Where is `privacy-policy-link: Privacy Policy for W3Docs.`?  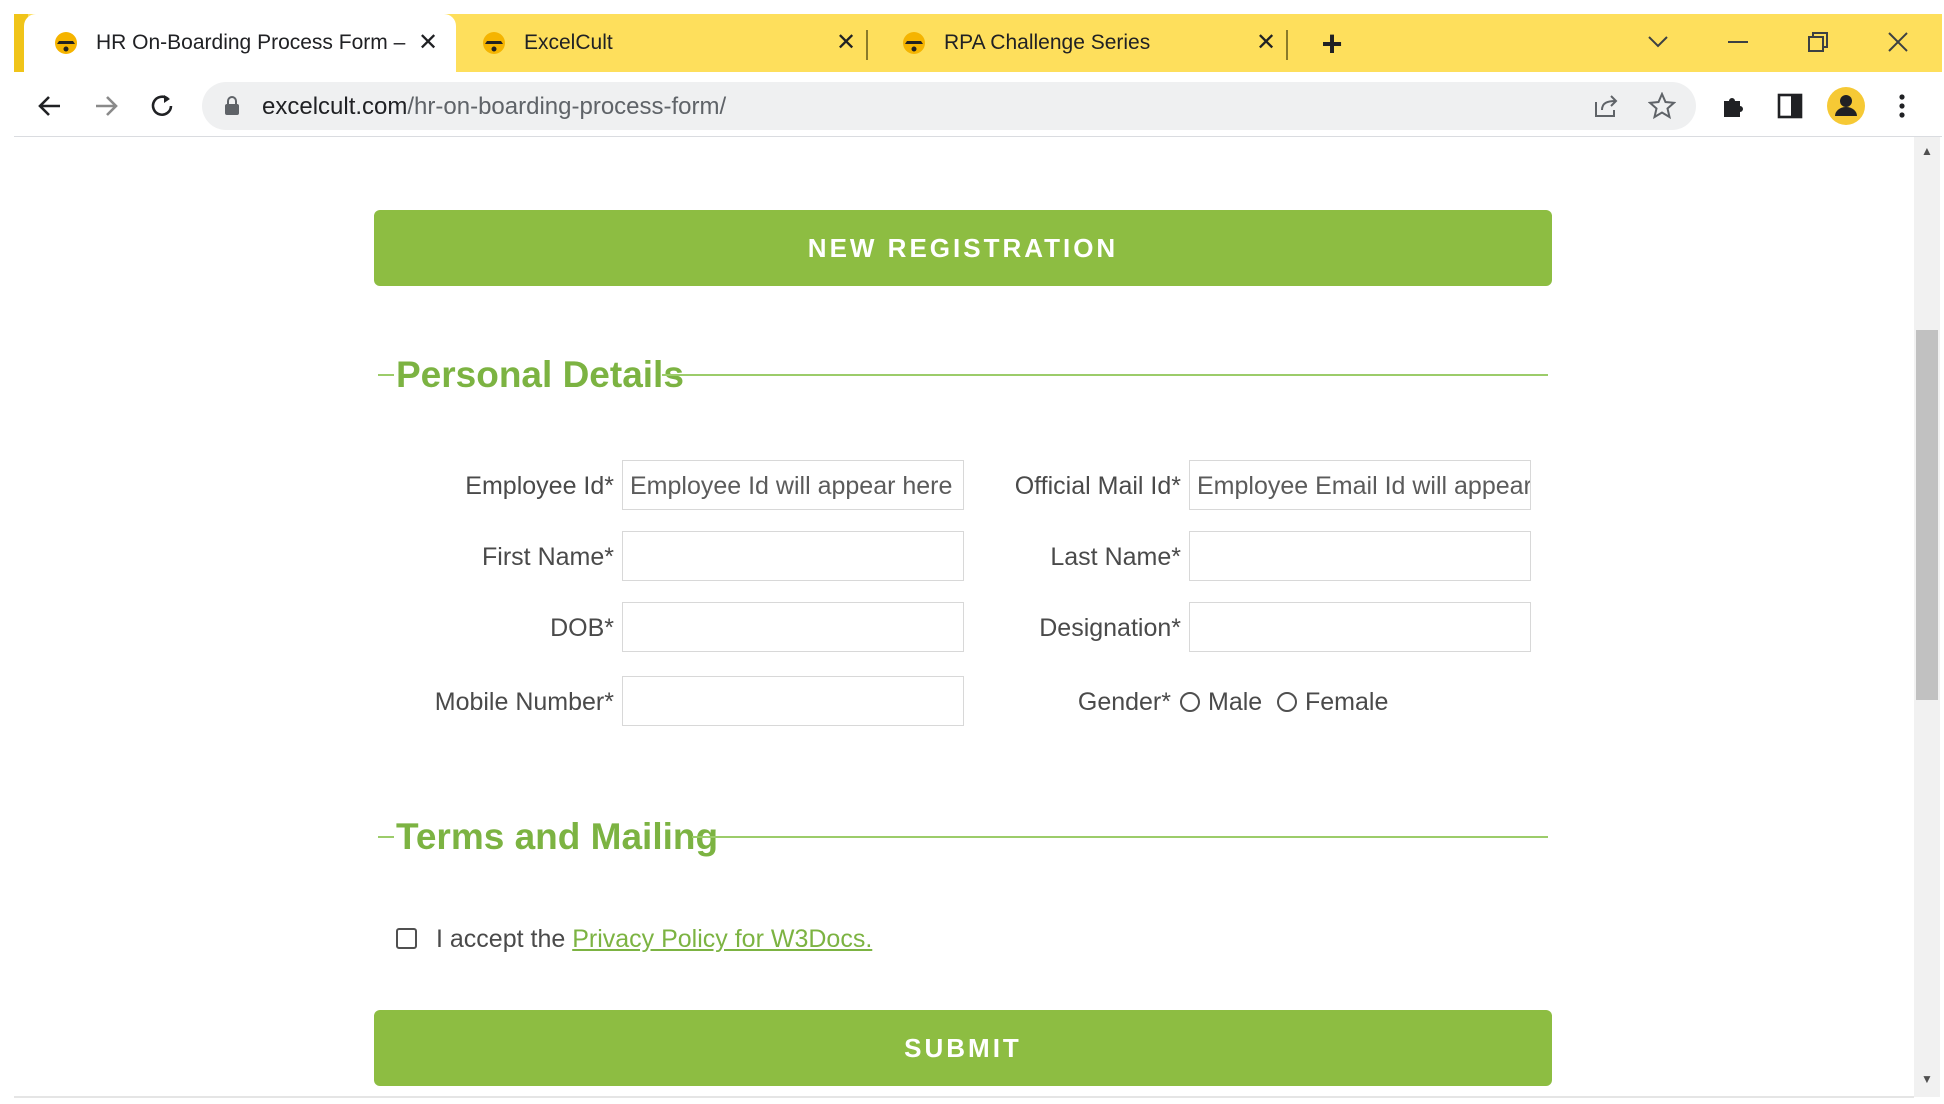
privacy-policy-link: Privacy Policy for W3Docs. is located at coordinates (722, 939).